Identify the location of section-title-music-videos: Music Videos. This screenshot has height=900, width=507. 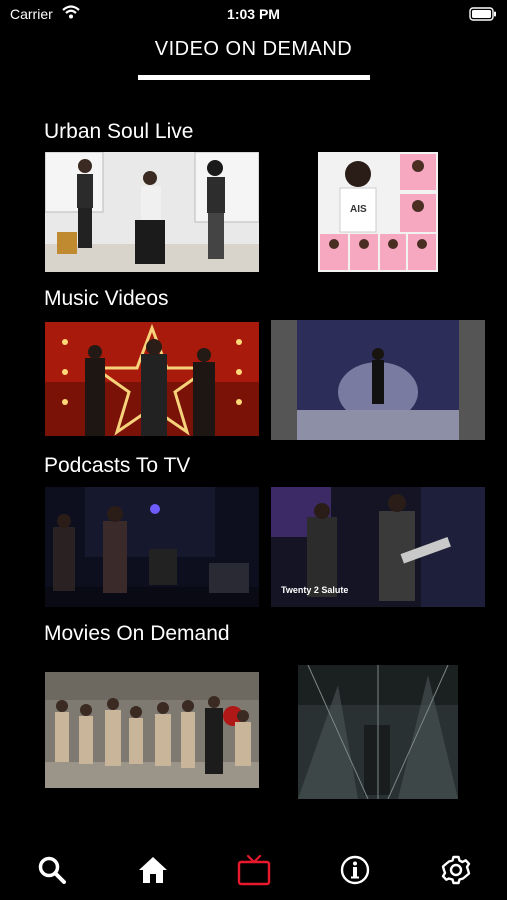
(106, 298).